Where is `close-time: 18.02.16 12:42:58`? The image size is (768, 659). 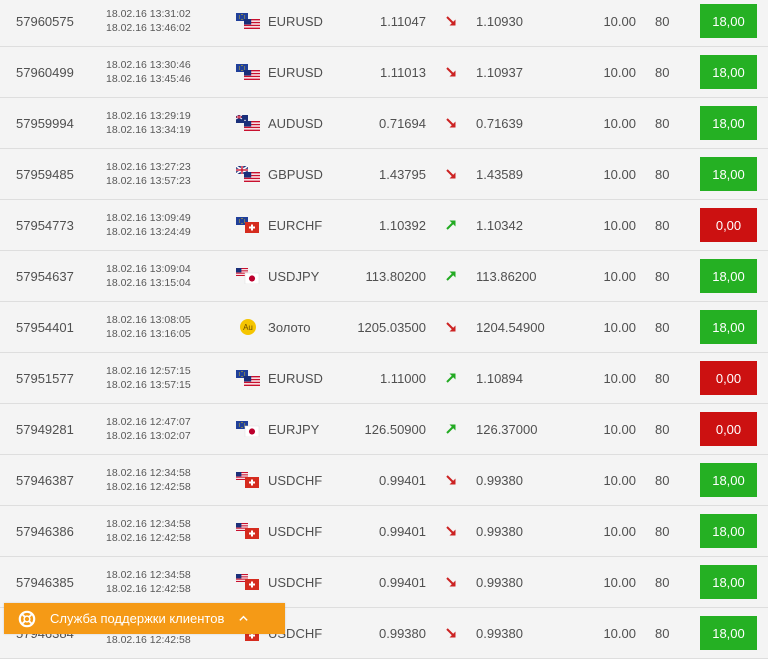
close-time: 18.02.16 12:42:58 is located at coordinates (148, 640).